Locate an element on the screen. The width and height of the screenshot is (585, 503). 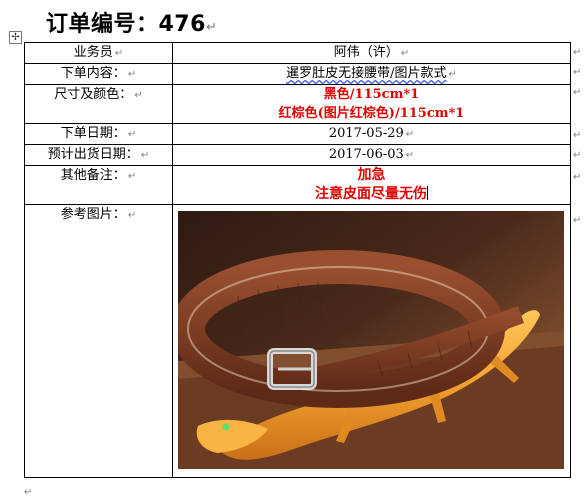
value-size-color: 黑色/115cm*1 红棕色(图片红棕色)/115cm*1 is located at coordinates (371, 104).